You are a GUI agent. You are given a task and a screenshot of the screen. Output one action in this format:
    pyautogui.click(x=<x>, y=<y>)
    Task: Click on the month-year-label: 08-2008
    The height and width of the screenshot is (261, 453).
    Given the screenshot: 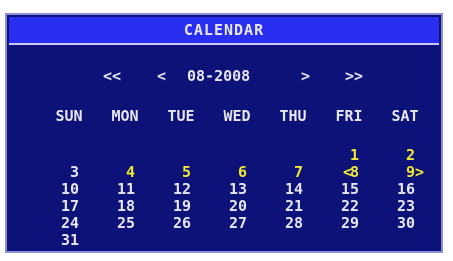 What is the action you would take?
    pyautogui.click(x=219, y=76)
    